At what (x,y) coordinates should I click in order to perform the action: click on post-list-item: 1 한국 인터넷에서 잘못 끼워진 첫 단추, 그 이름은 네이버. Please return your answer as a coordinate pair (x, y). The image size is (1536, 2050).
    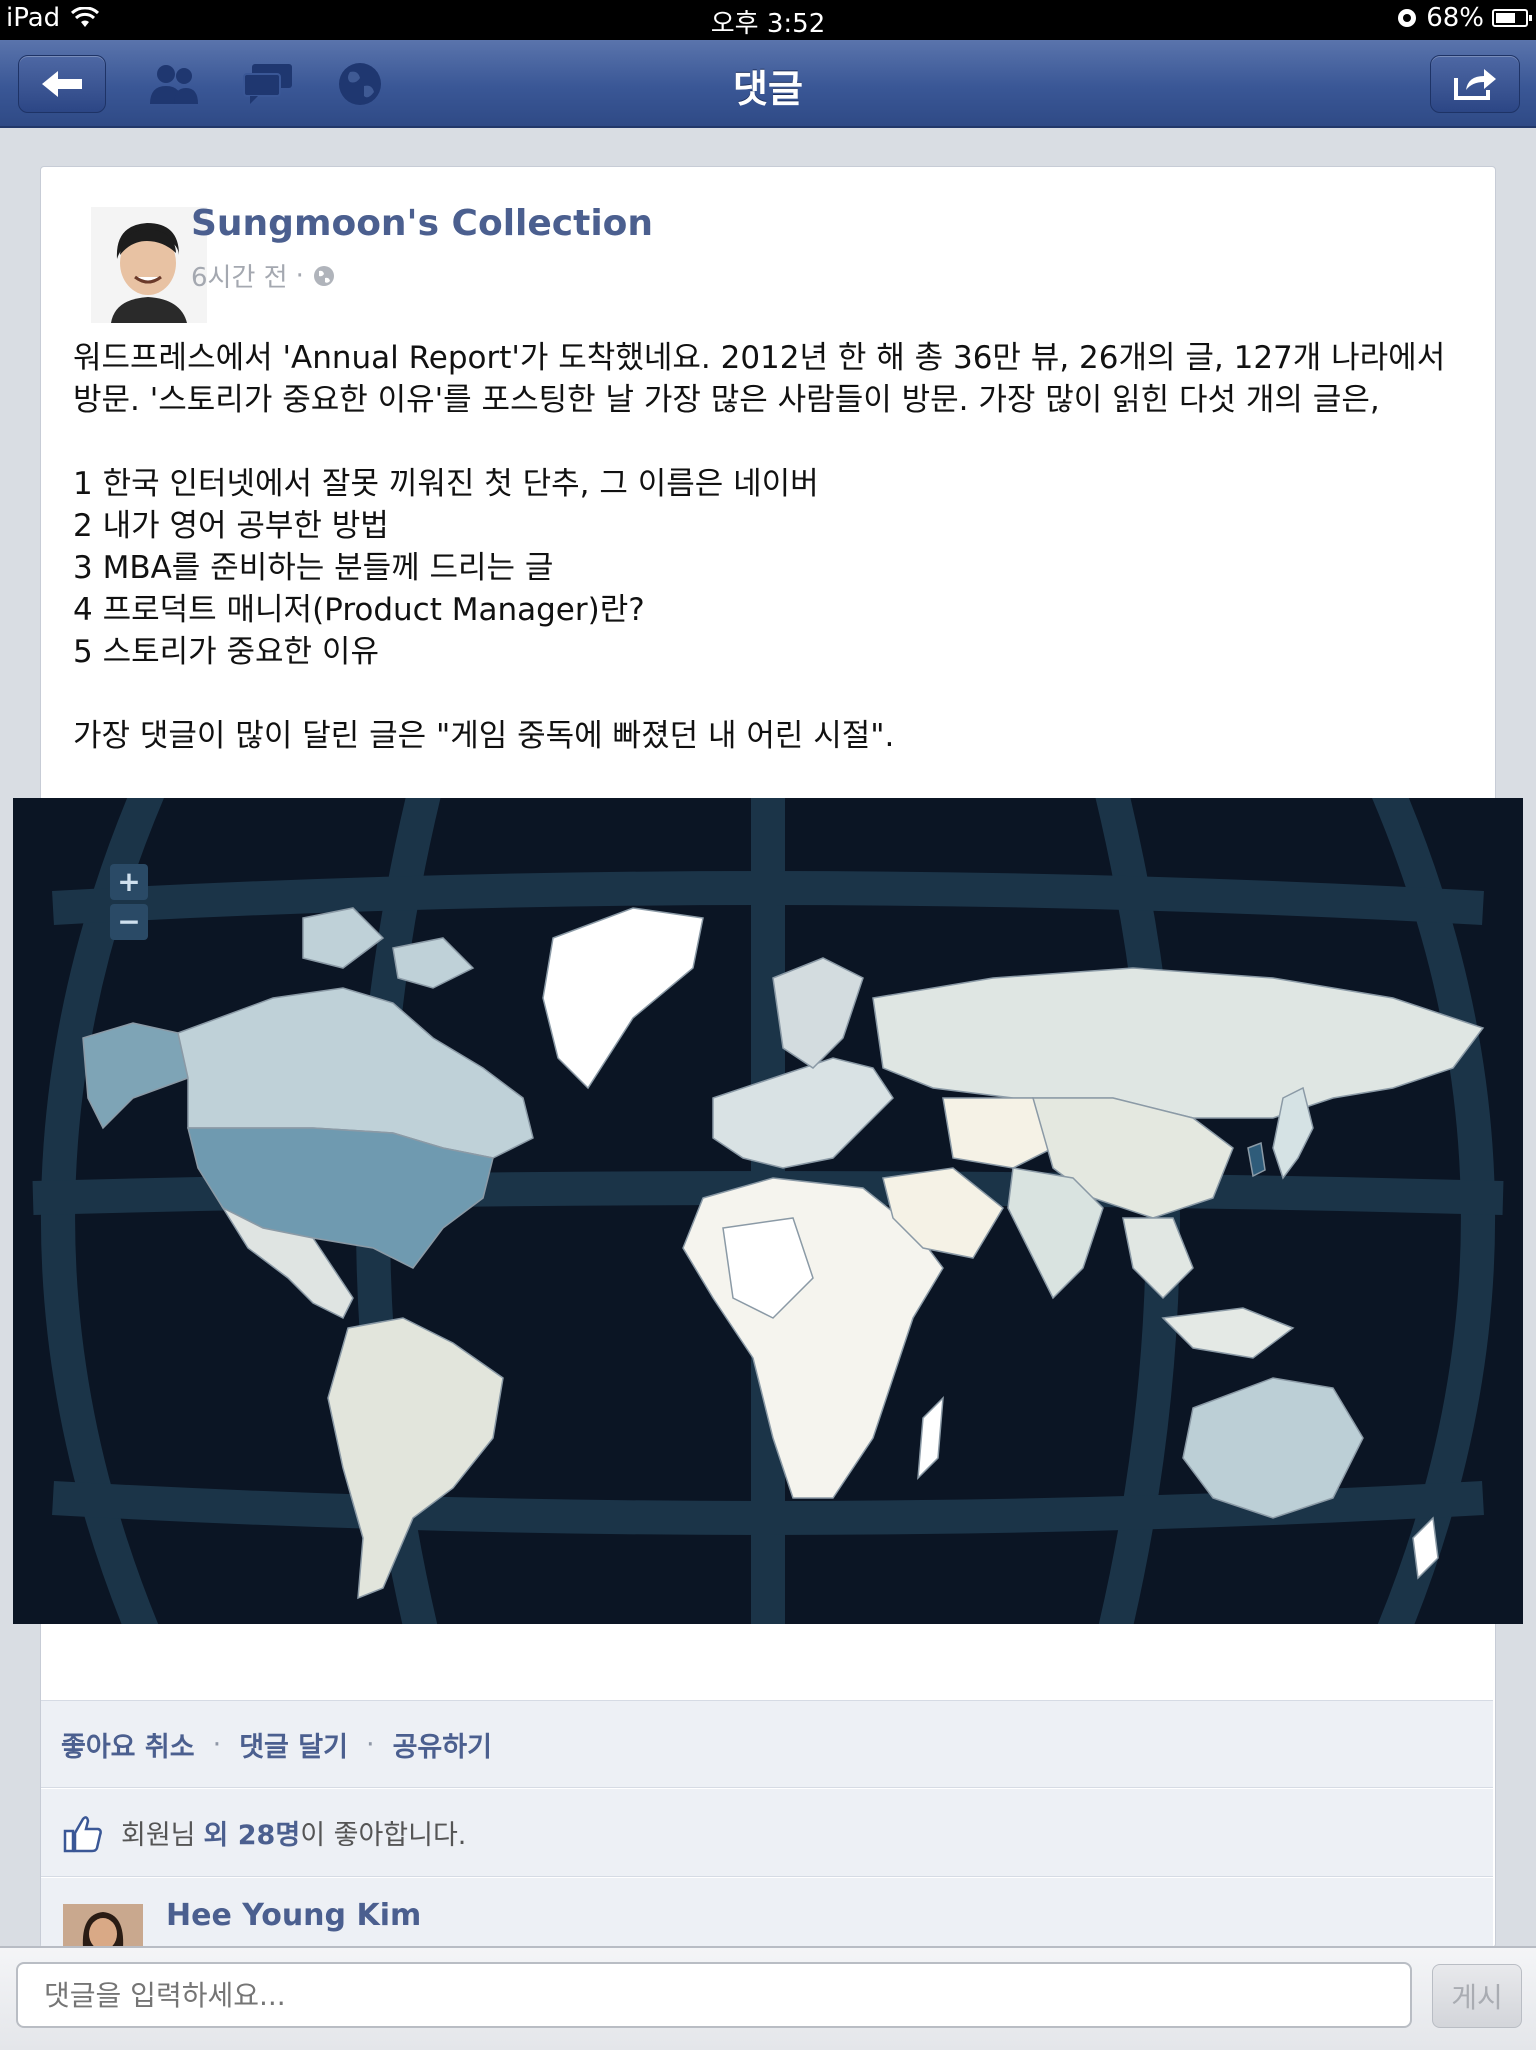
    Looking at the image, I should click on (446, 484).